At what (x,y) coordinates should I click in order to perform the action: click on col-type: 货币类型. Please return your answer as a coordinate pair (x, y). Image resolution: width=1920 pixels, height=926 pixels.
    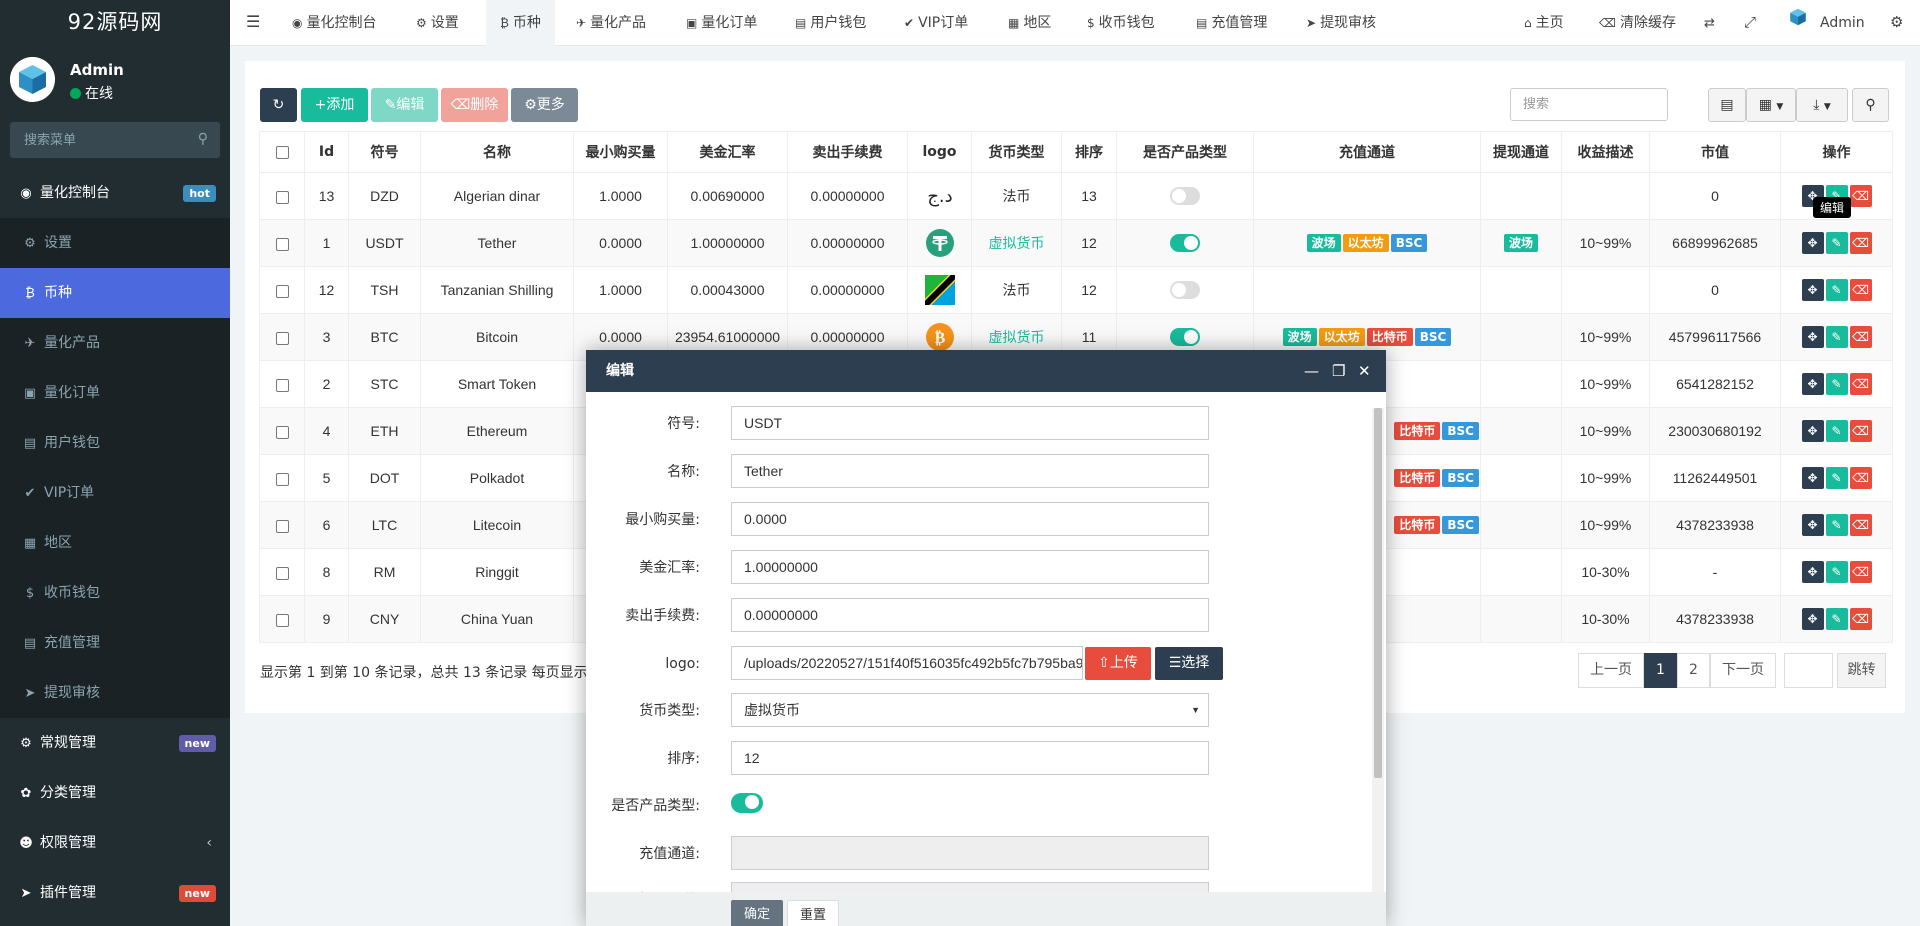
    Looking at the image, I should click on (1016, 152).